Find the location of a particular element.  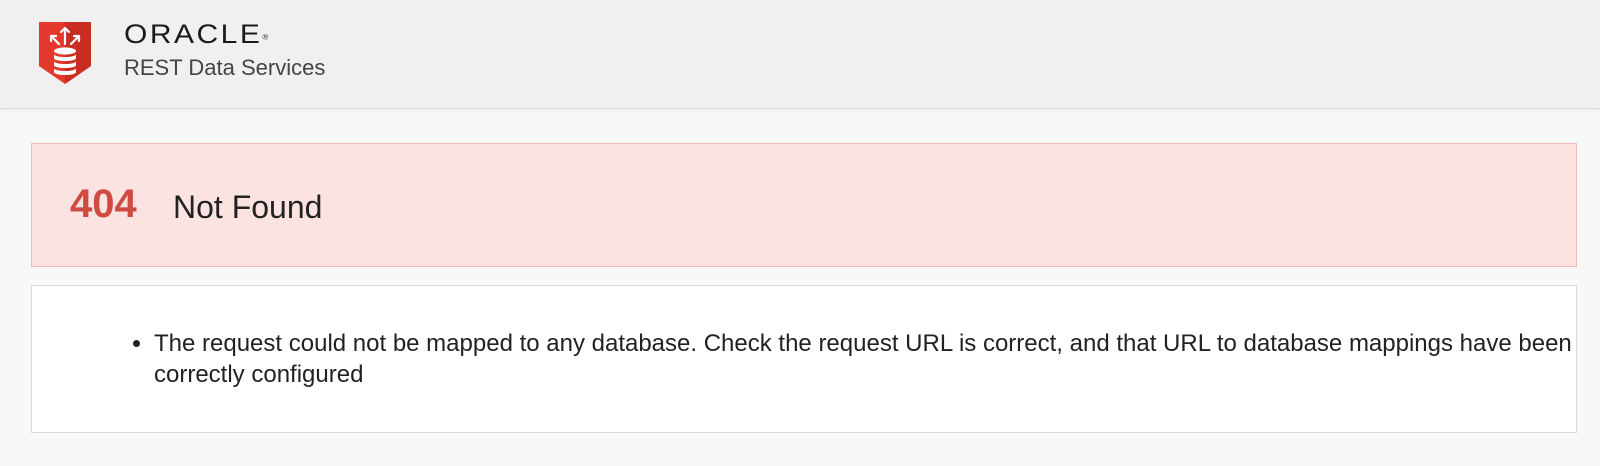

oracle-wordmark: ORACLE® is located at coordinates (196, 35).